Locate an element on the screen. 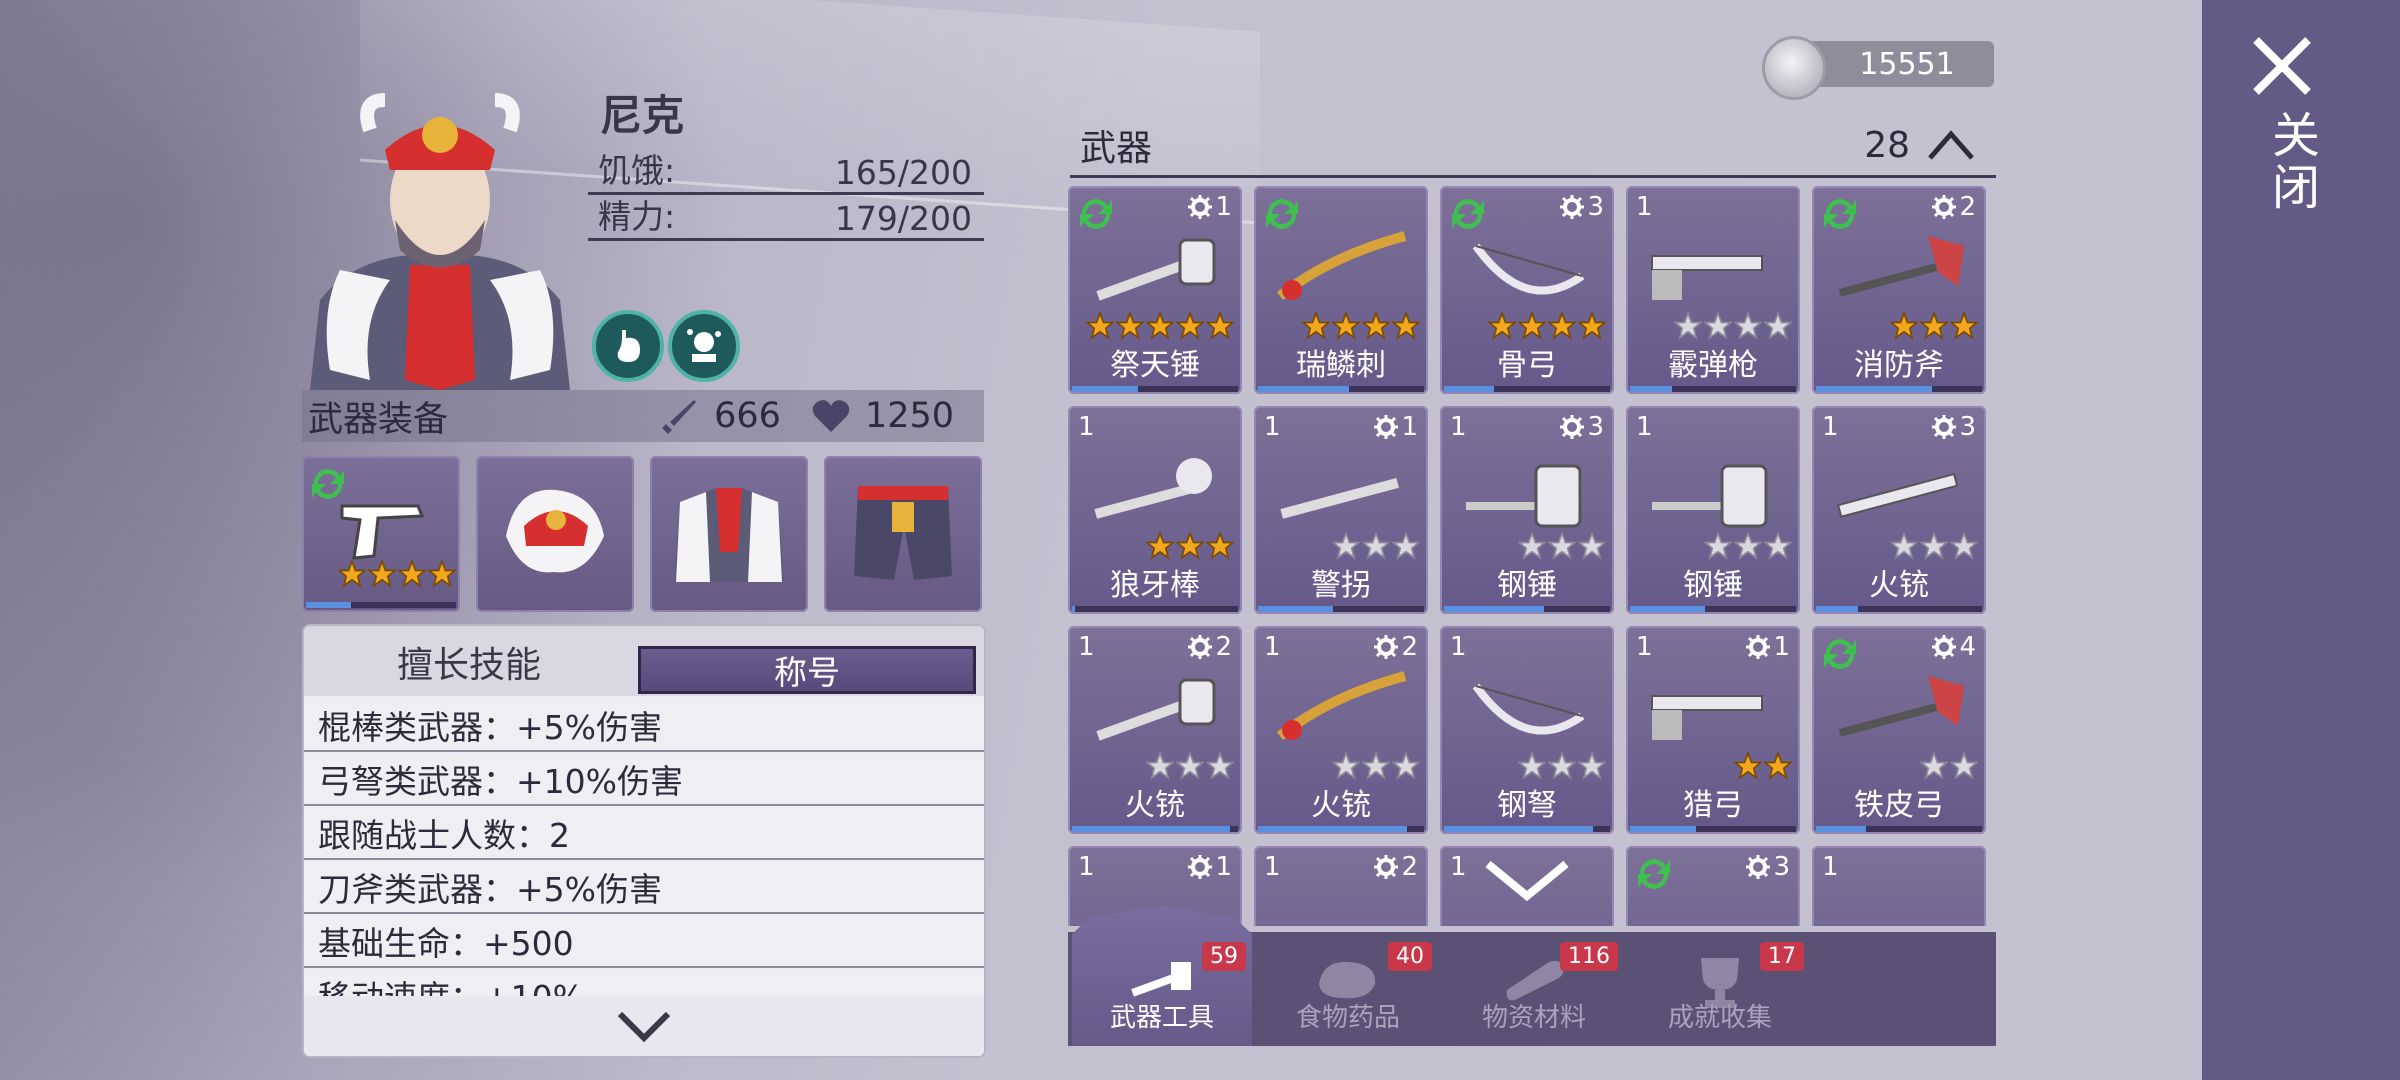 The width and height of the screenshot is (2400, 1080). chevron-up-icon is located at coordinates (1951, 145).